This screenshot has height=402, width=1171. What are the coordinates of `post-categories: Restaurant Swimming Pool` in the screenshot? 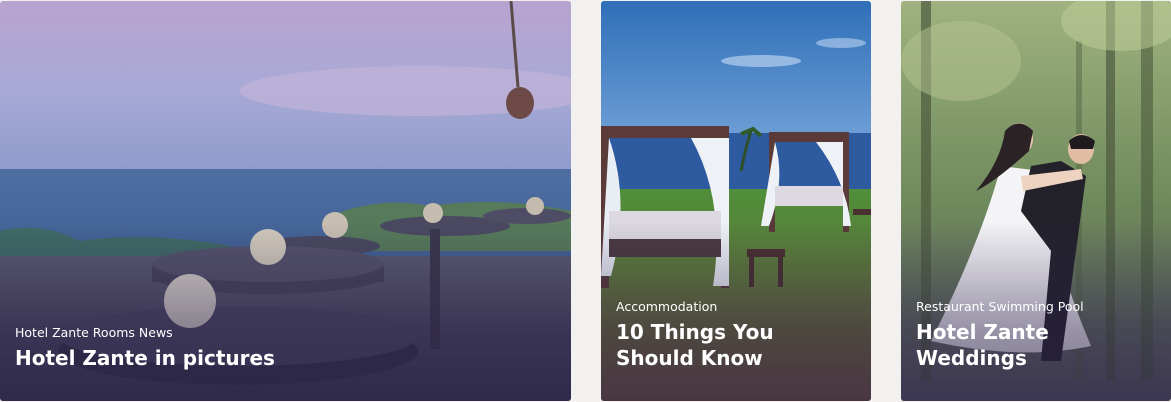 It's located at (1036, 307).